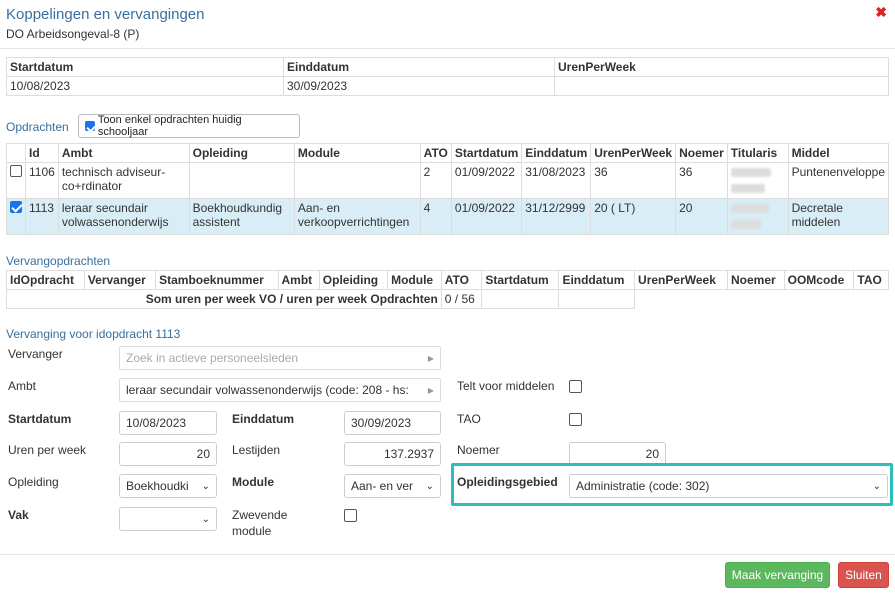 This screenshot has height=593, width=895. Describe the element at coordinates (701, 180) in the screenshot. I see `cell-noemer: 36` at that location.